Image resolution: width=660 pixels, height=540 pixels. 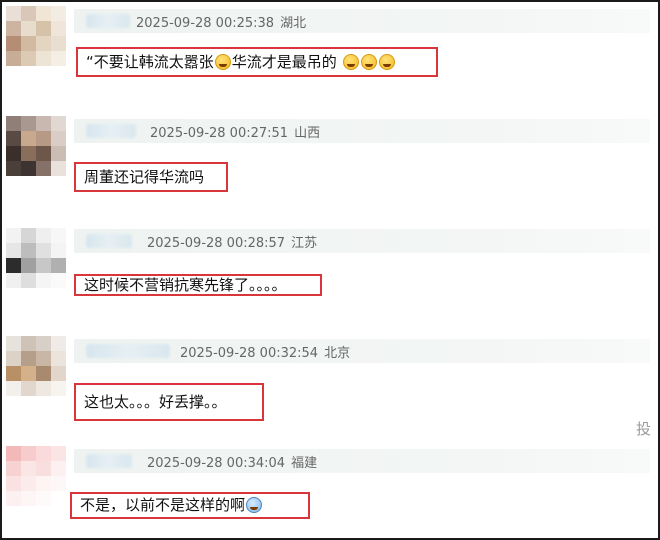 What do you see at coordinates (155, 402) in the screenshot?
I see `comment-text: 这也太。。。好丢撑。。` at bounding box center [155, 402].